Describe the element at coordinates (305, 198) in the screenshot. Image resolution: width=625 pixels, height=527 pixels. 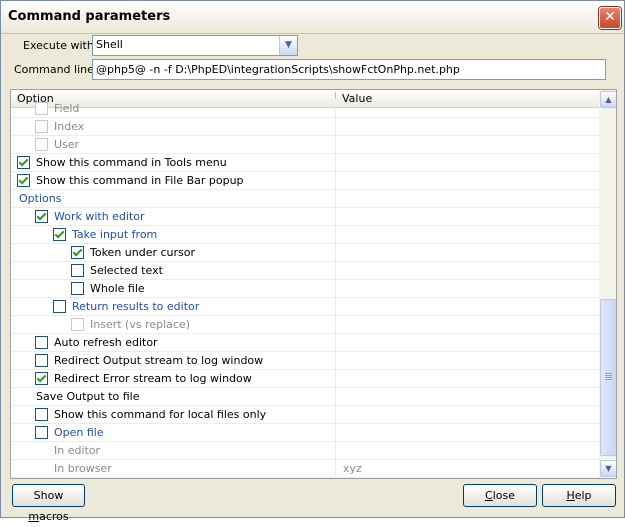
I see `grid-row: Options` at that location.